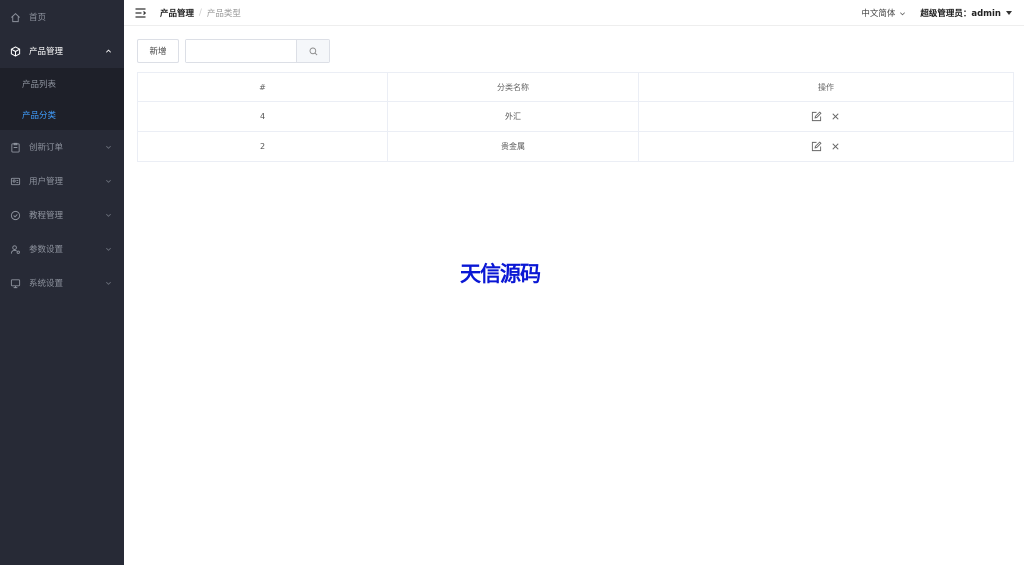 The width and height of the screenshot is (1024, 565). Describe the element at coordinates (46, 216) in the screenshot. I see `sidebar-item-label: 教程管理` at that location.